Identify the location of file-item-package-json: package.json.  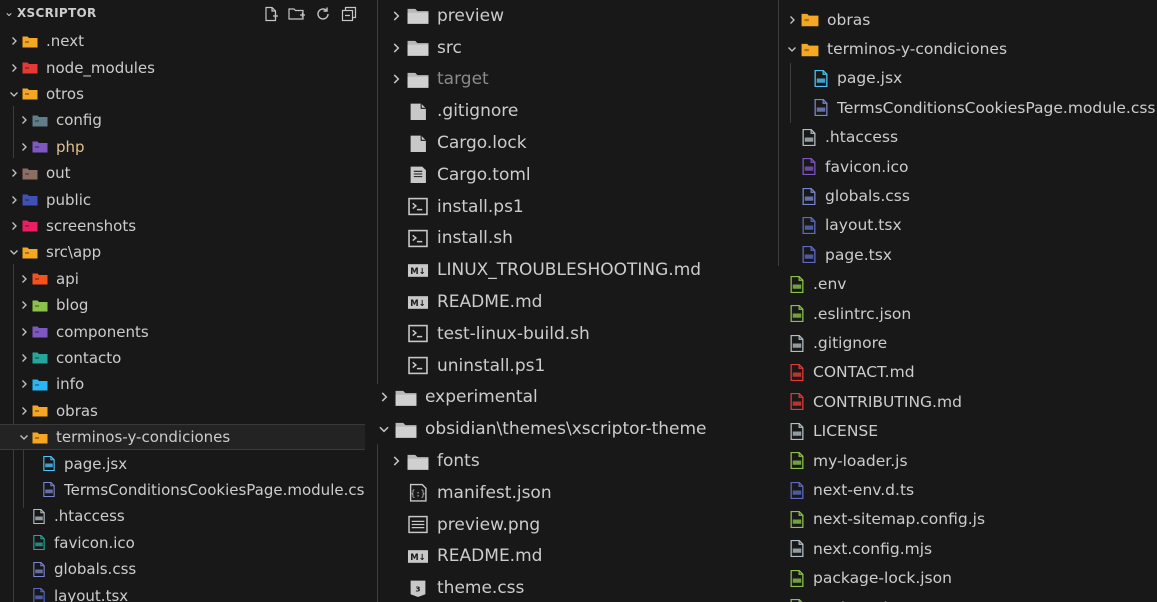
(961, 597).